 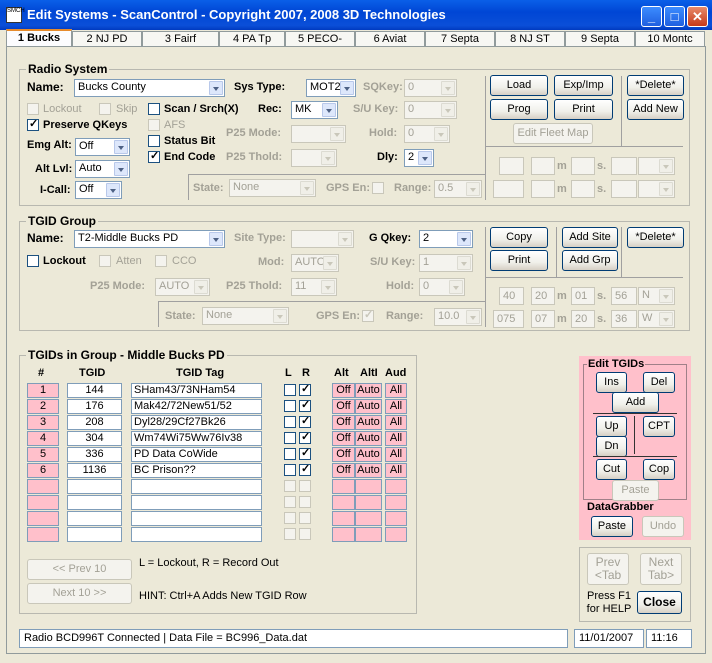 What do you see at coordinates (149, 88) in the screenshot?
I see `system-name-select: Bucks County` at bounding box center [149, 88].